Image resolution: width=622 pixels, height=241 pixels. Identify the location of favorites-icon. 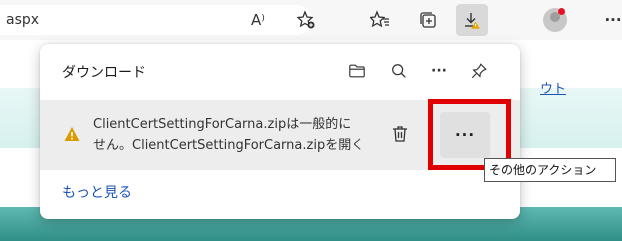
(380, 20).